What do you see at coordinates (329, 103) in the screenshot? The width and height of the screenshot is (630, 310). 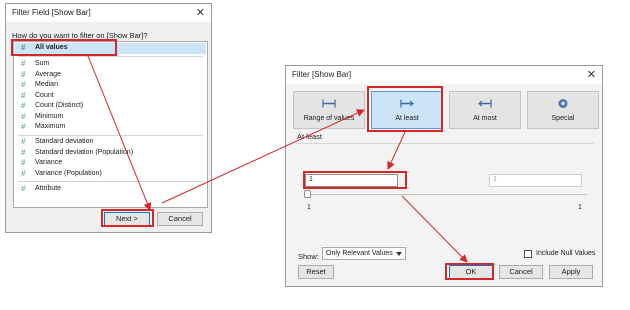 I see `range-icon` at bounding box center [329, 103].